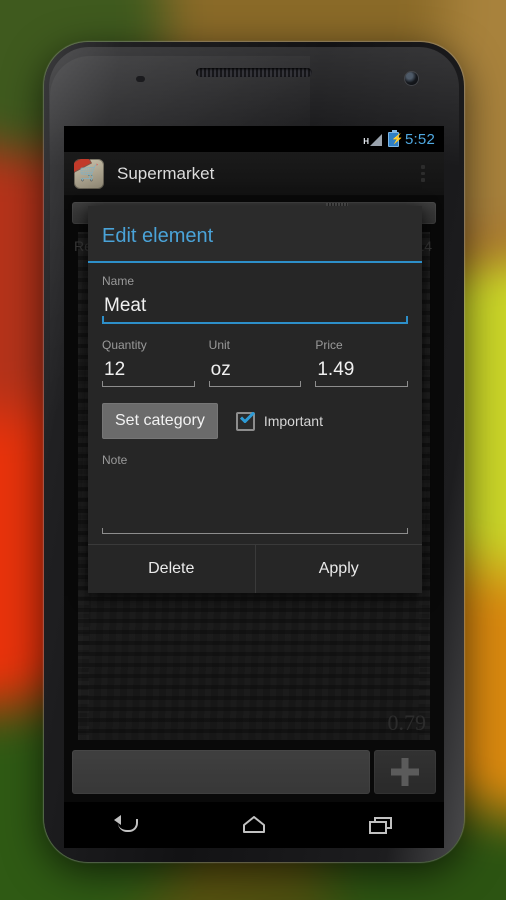 This screenshot has height=900, width=506. What do you see at coordinates (118, 281) in the screenshot?
I see `name-label: Name` at bounding box center [118, 281].